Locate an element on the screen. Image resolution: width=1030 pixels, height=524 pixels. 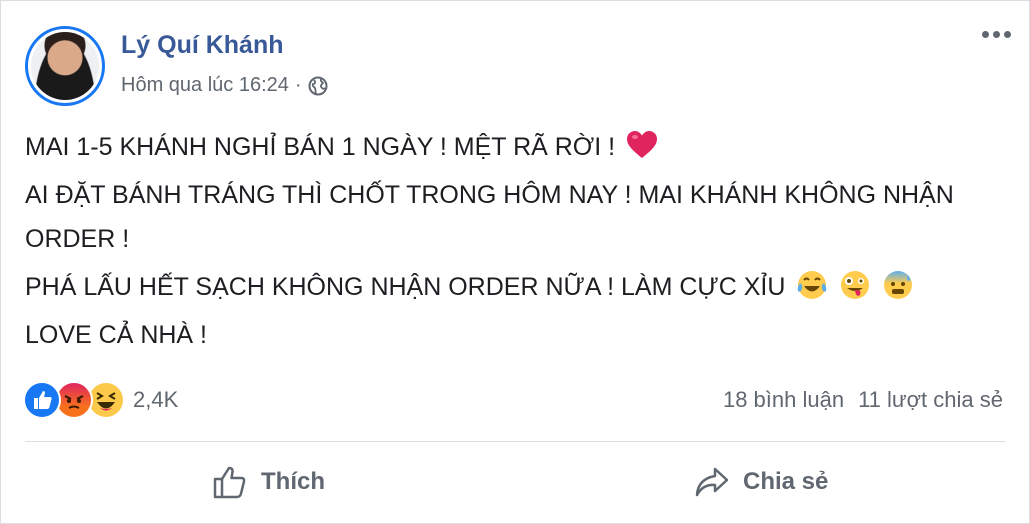
like-button: Thích is located at coordinates (268, 482).